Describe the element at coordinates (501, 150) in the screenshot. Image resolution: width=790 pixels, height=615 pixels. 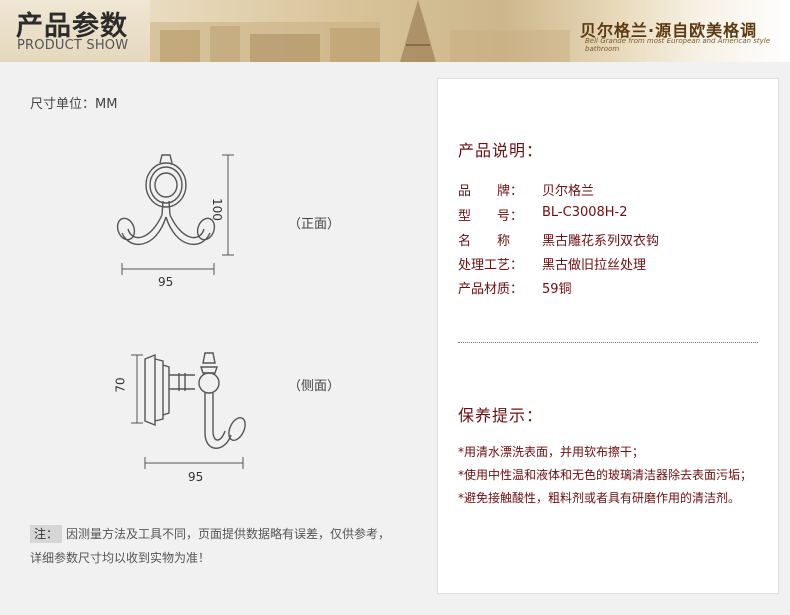
I see `description-title: 产品说明：` at that location.